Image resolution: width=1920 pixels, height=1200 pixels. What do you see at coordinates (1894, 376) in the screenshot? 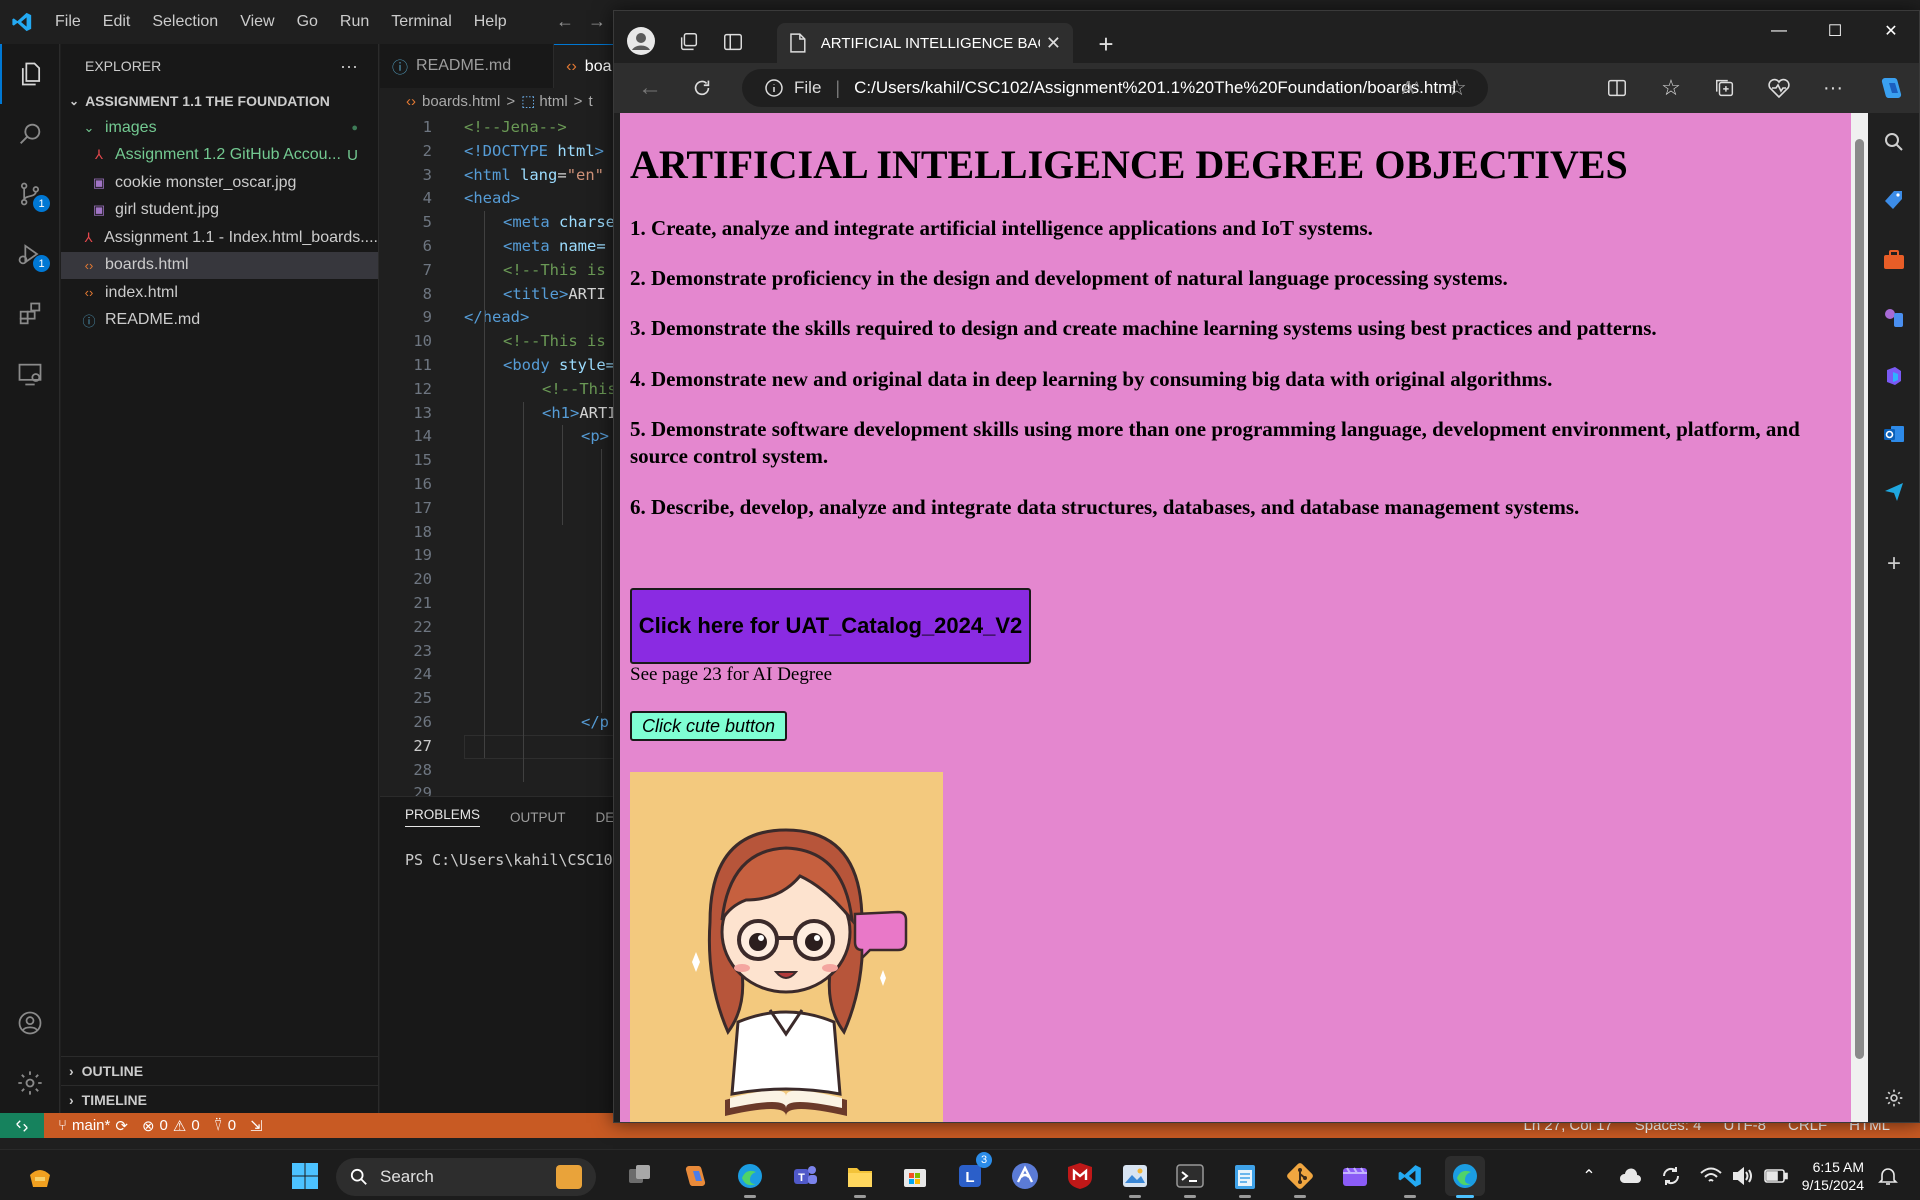
I see `microsoft-365-icon` at bounding box center [1894, 376].